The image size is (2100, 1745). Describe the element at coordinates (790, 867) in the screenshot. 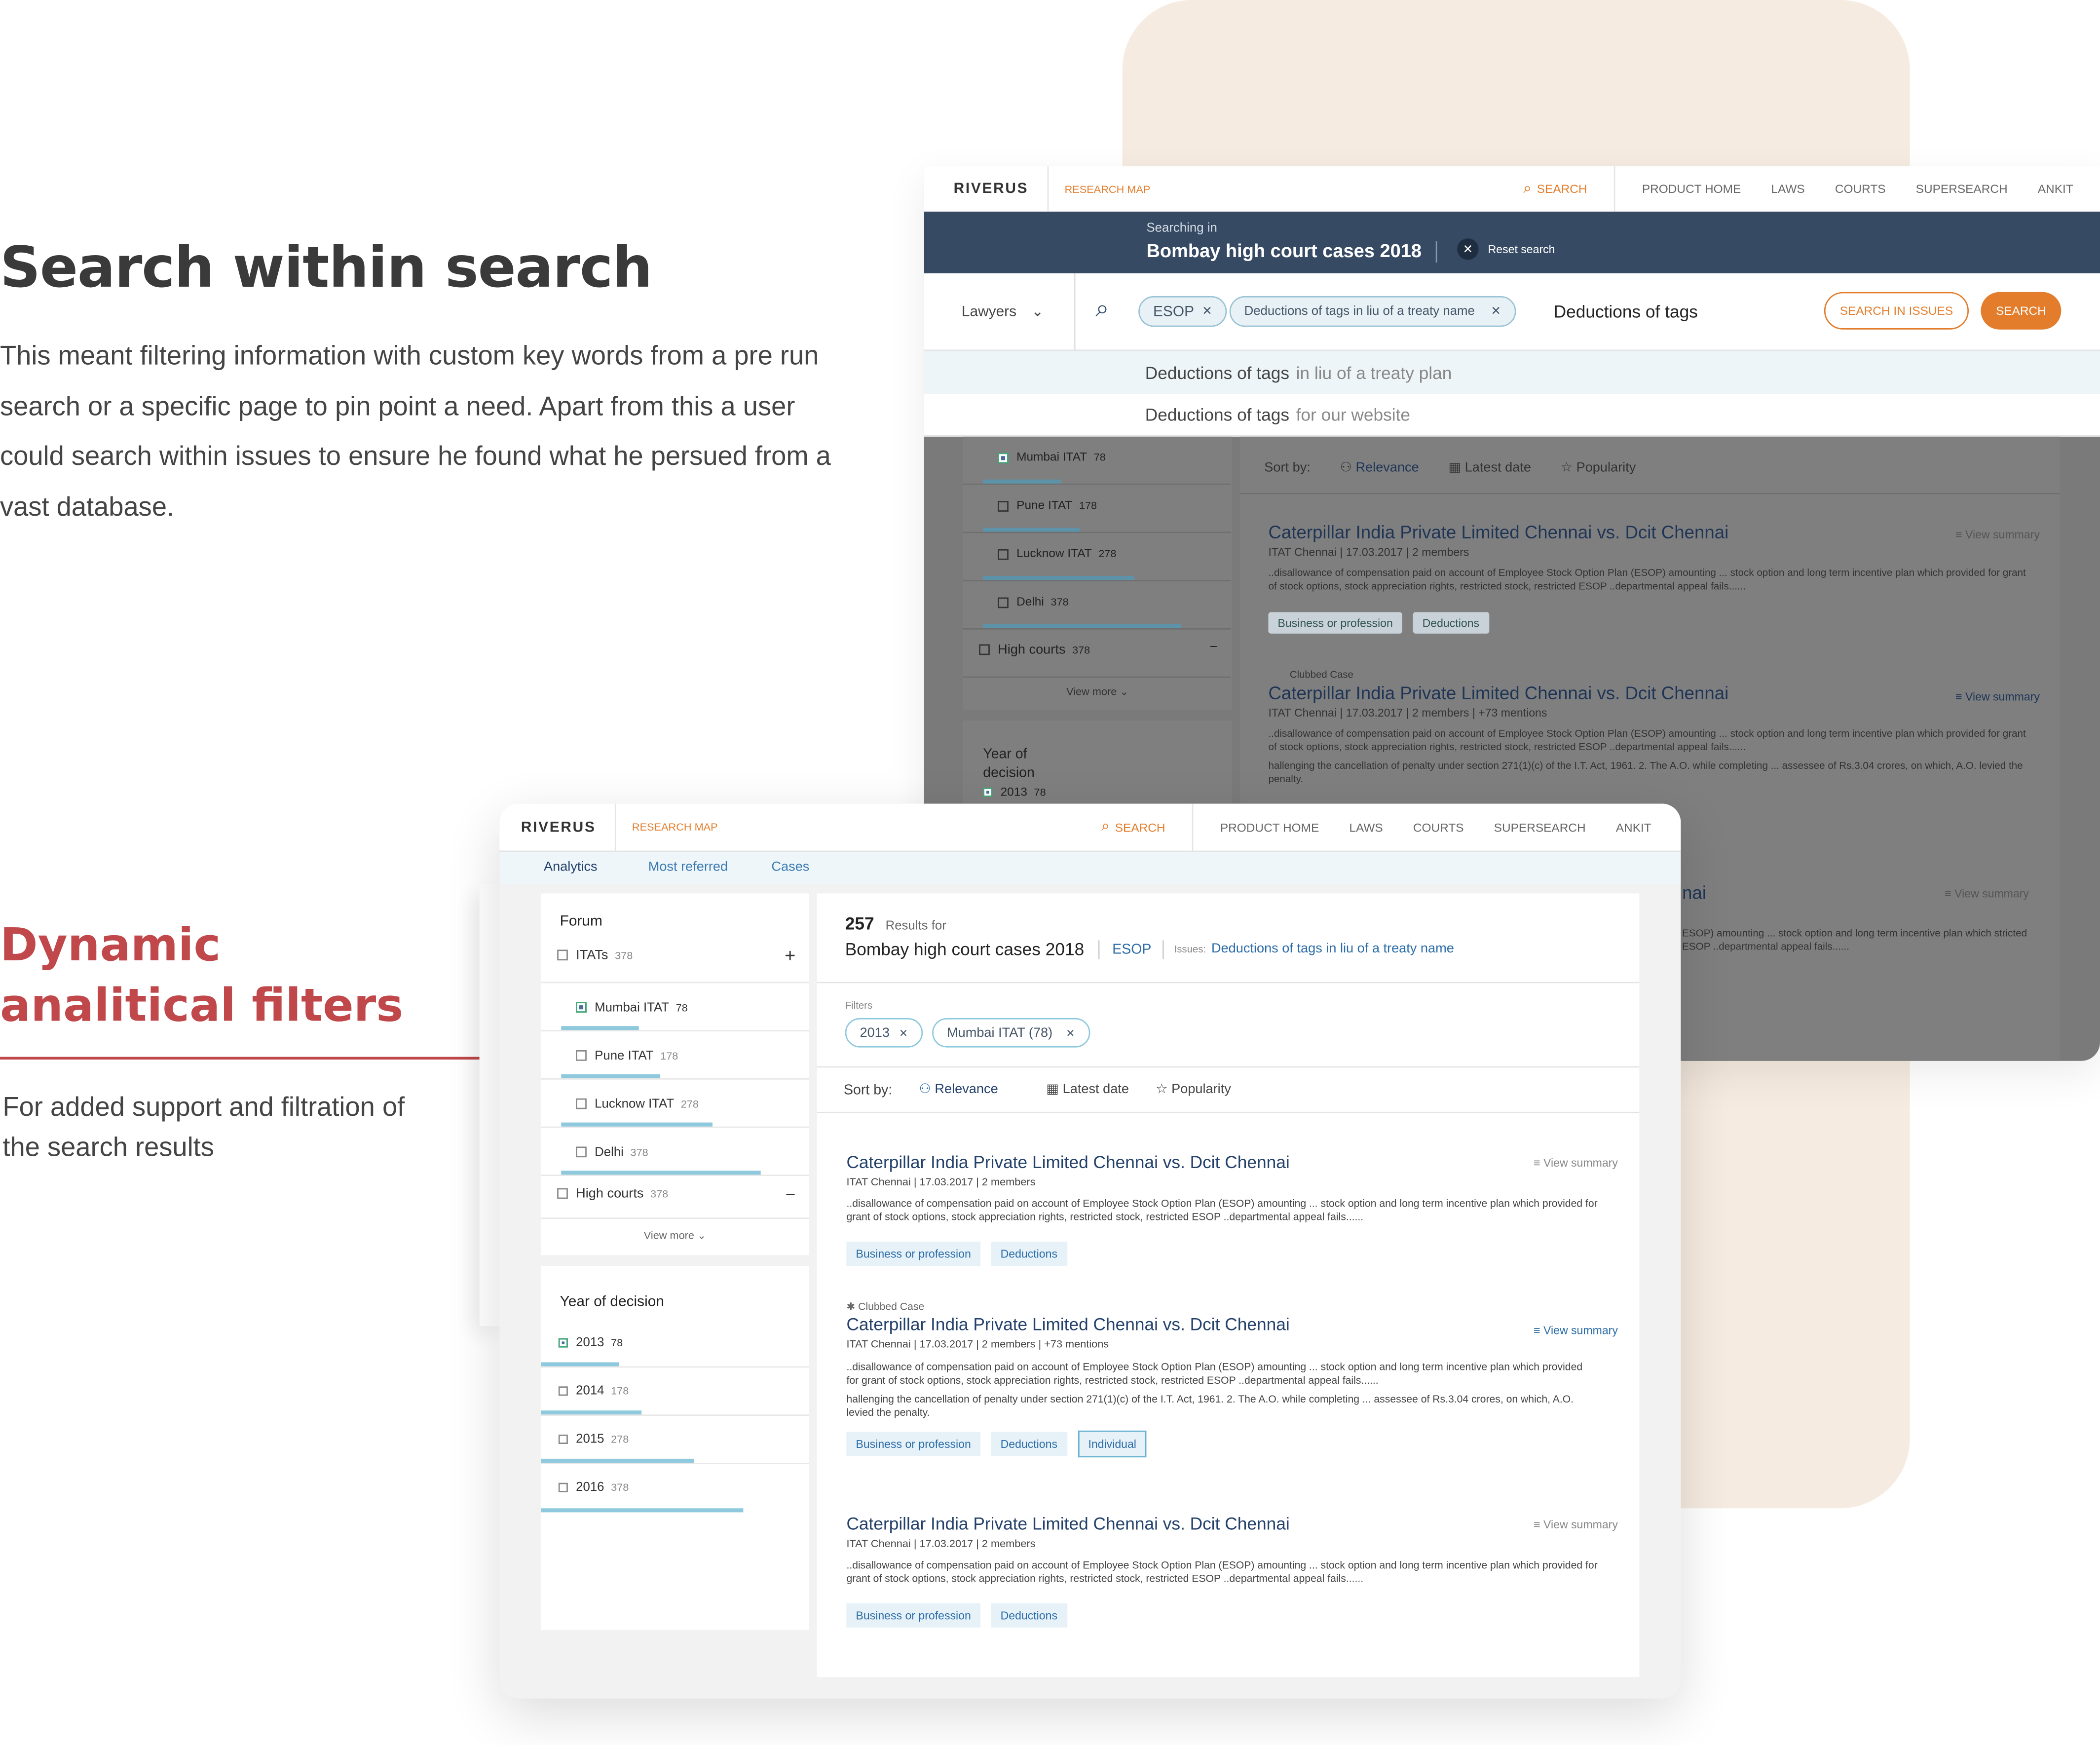

I see `tab-cases: Cases` at that location.